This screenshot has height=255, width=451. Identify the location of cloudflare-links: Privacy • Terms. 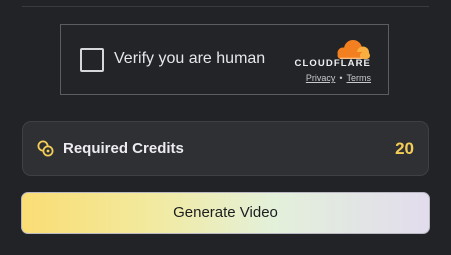
(338, 78).